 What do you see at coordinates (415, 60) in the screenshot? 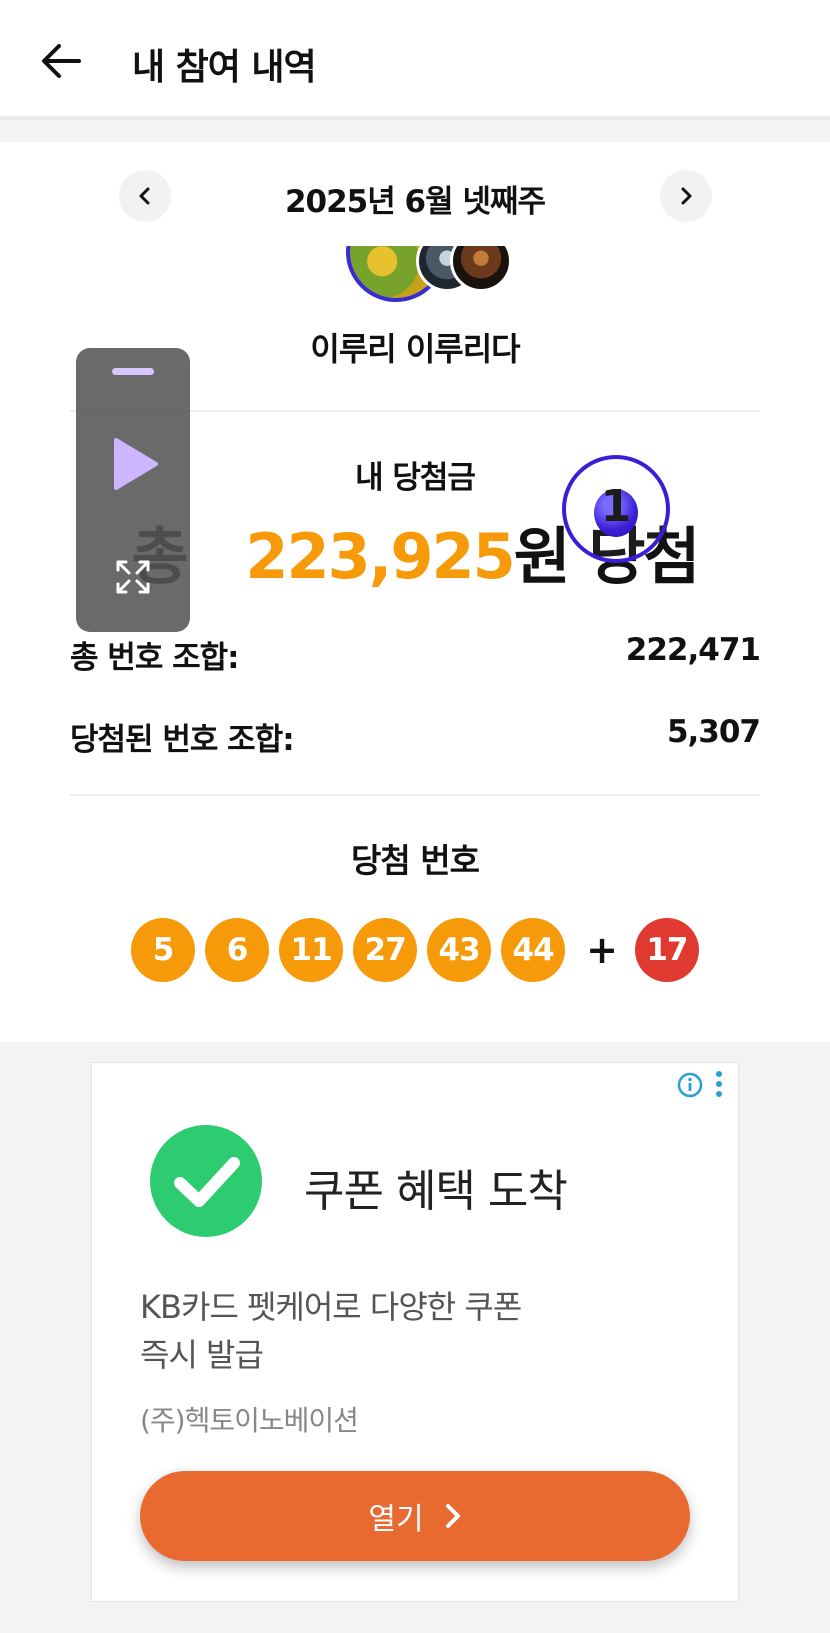
I see `app-header: 내 참여 내역` at bounding box center [415, 60].